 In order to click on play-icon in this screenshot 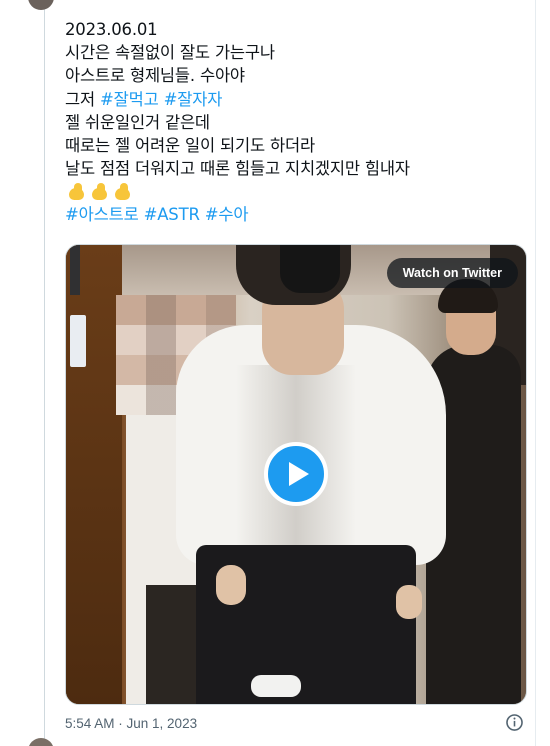, I will do `click(298, 474)`.